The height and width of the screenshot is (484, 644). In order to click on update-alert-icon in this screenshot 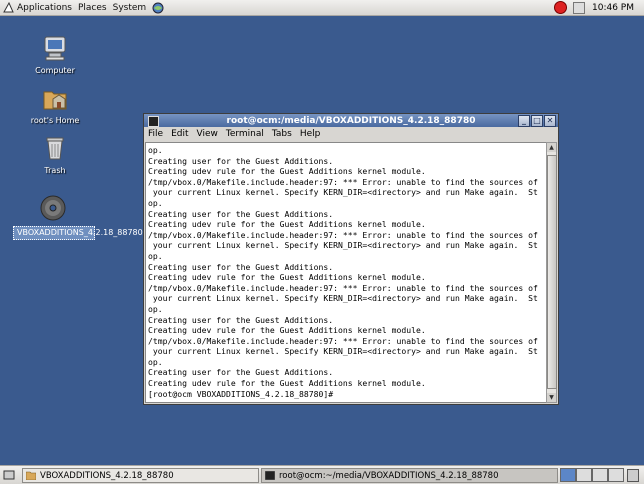, I will do `click(560, 7)`.